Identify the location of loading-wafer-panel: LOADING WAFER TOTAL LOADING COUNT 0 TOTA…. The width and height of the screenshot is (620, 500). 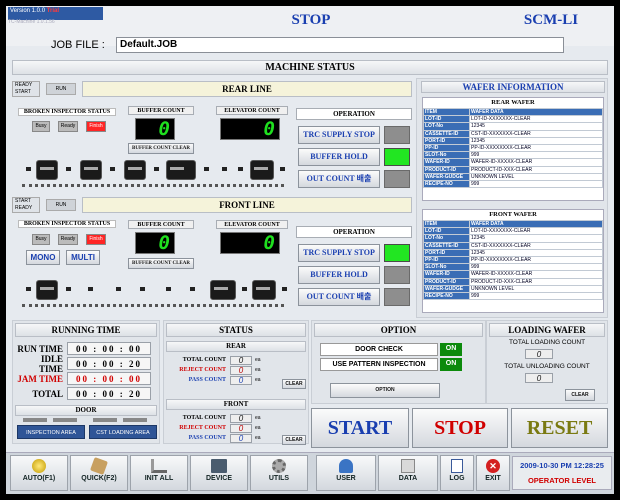
(547, 362).